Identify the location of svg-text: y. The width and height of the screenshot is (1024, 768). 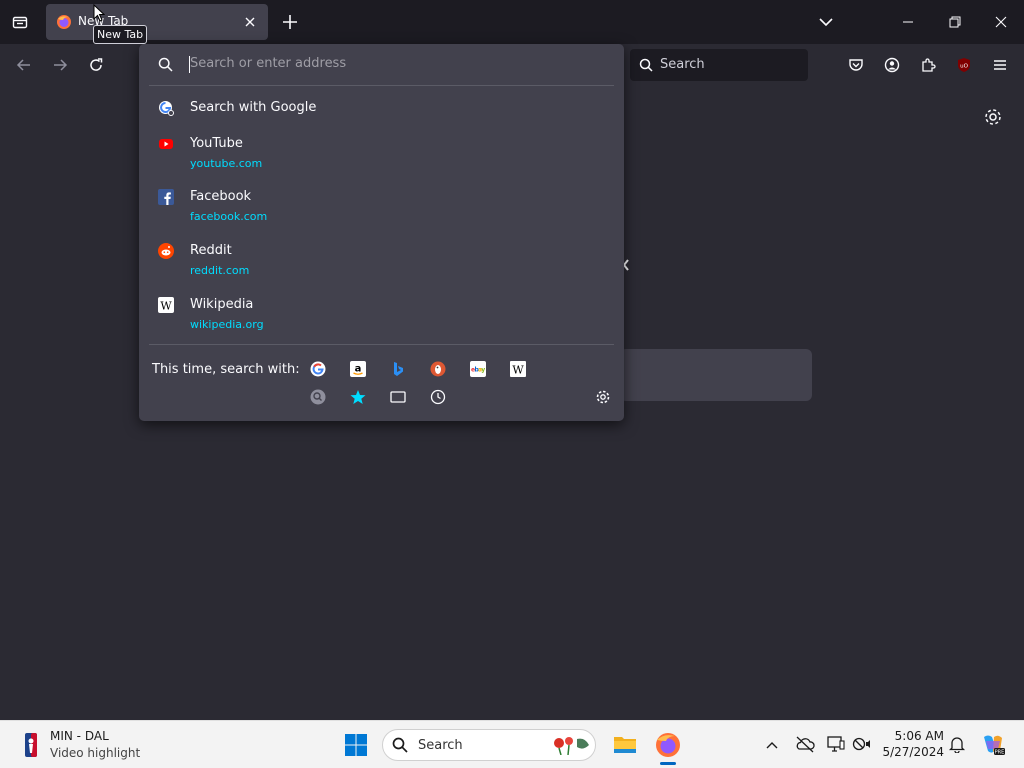
(483, 370).